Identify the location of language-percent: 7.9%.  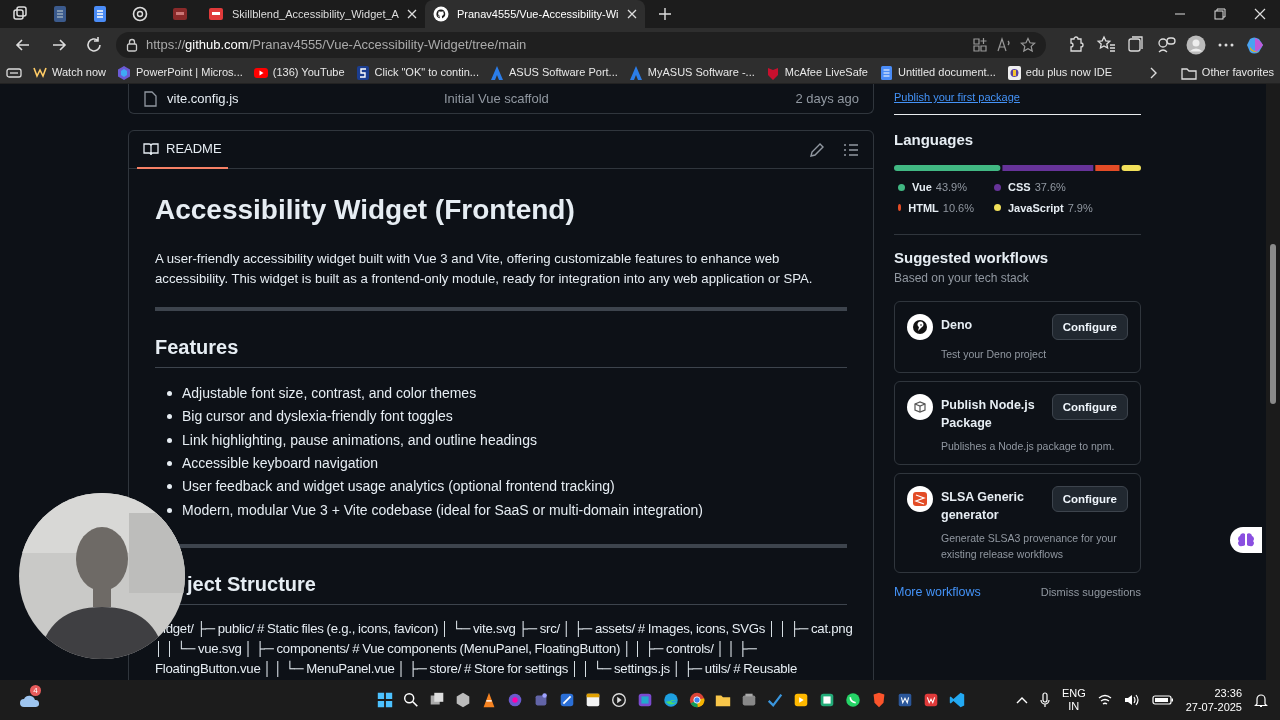
(1080, 208).